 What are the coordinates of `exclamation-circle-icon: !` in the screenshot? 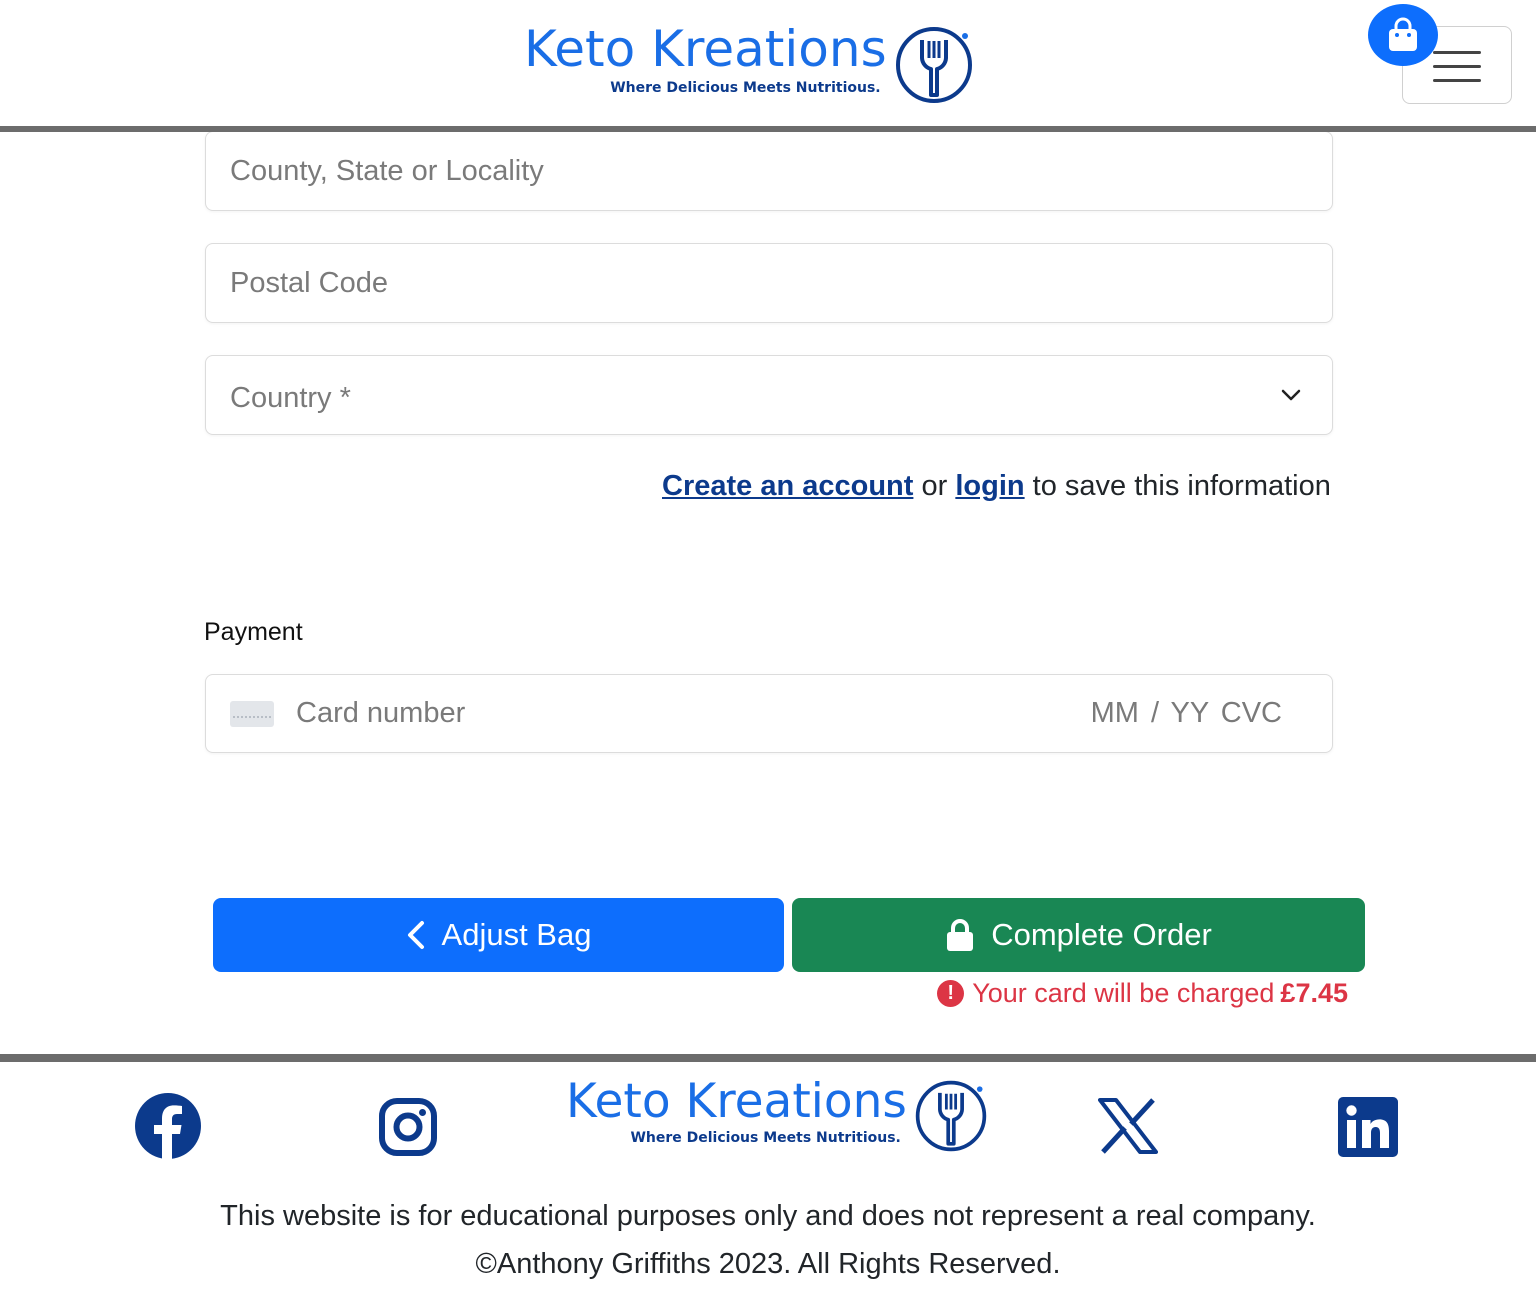 It's located at (951, 993).